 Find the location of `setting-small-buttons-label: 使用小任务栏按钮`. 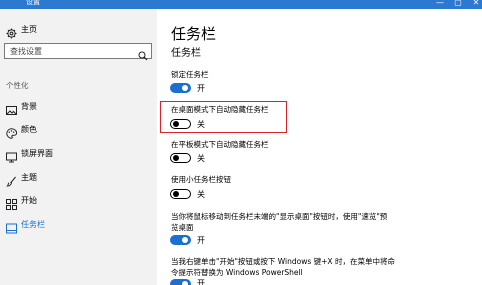

setting-small-buttons-label: 使用小任务栏按钮 is located at coordinates (201, 179).